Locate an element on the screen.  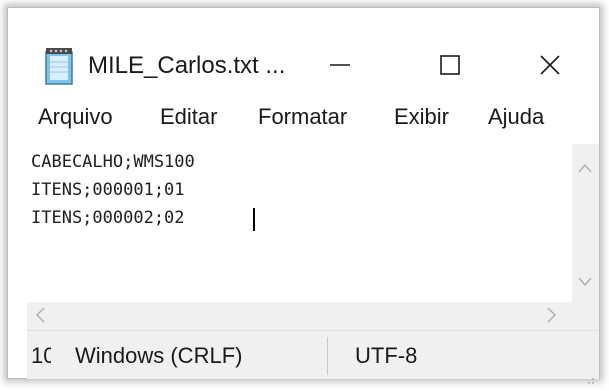
menu-arquivo: Arquivo is located at coordinates (75, 117).